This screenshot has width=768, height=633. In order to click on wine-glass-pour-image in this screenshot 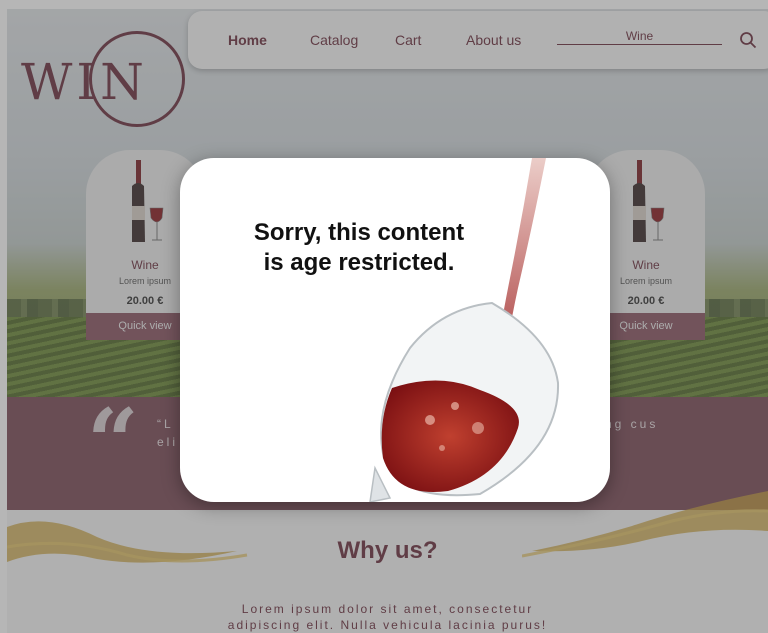, I will do `click(464, 330)`.